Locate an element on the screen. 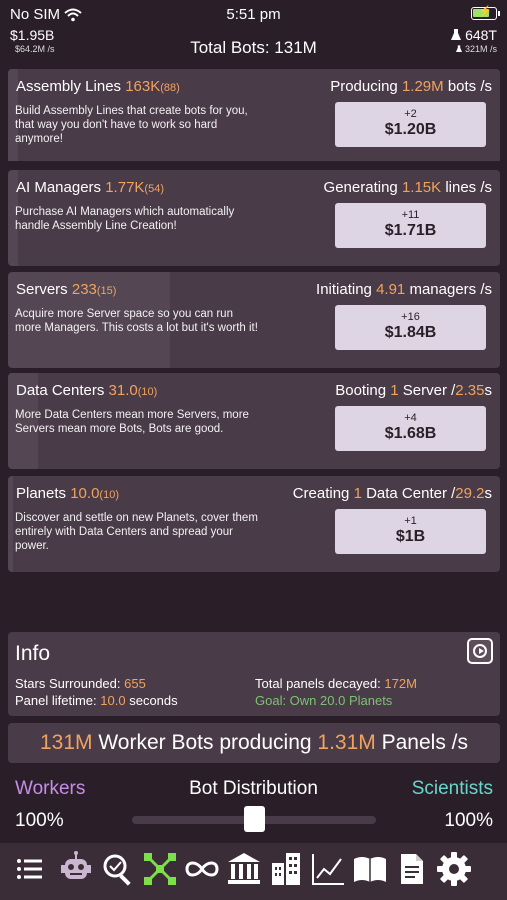  battery-icon: ⚡ is located at coordinates (485, 13).